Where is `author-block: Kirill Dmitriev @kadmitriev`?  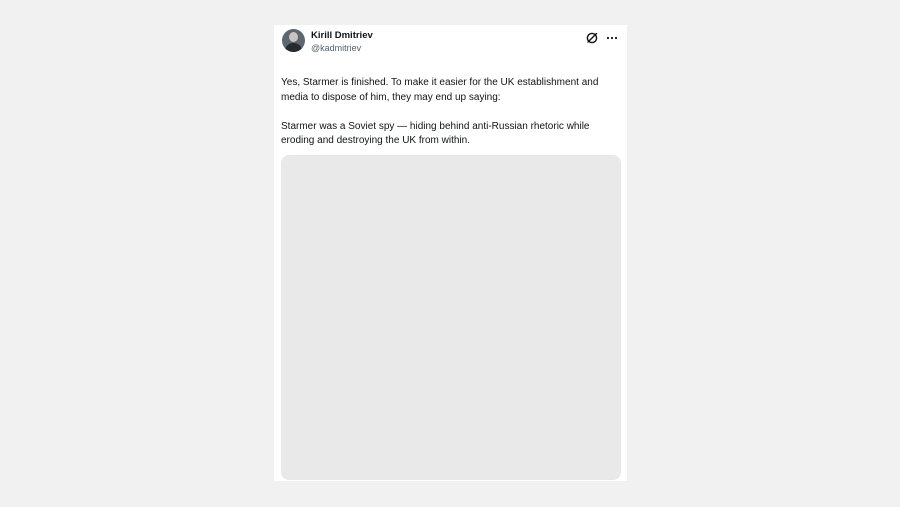
author-block: Kirill Dmitriev @kadmitriev is located at coordinates (342, 42).